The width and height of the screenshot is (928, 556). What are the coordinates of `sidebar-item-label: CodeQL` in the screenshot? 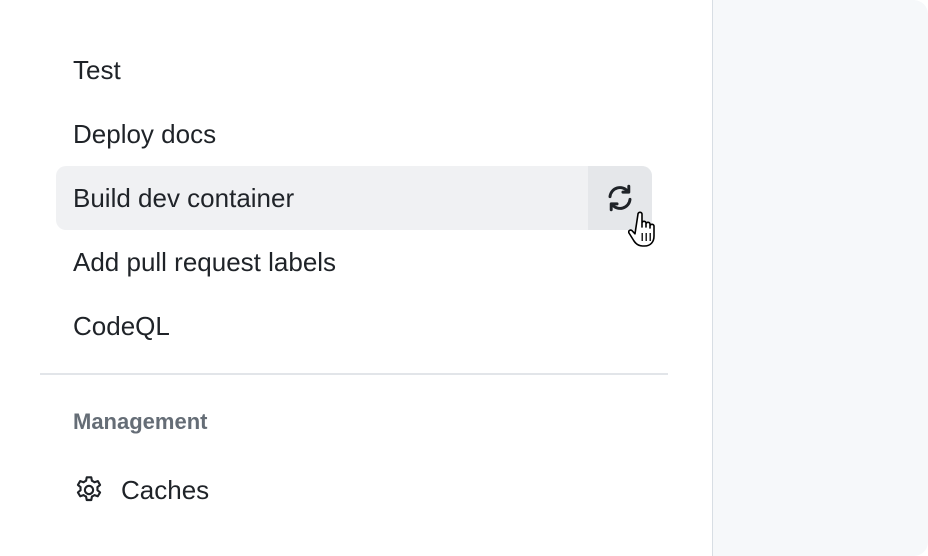 It's located at (121, 325).